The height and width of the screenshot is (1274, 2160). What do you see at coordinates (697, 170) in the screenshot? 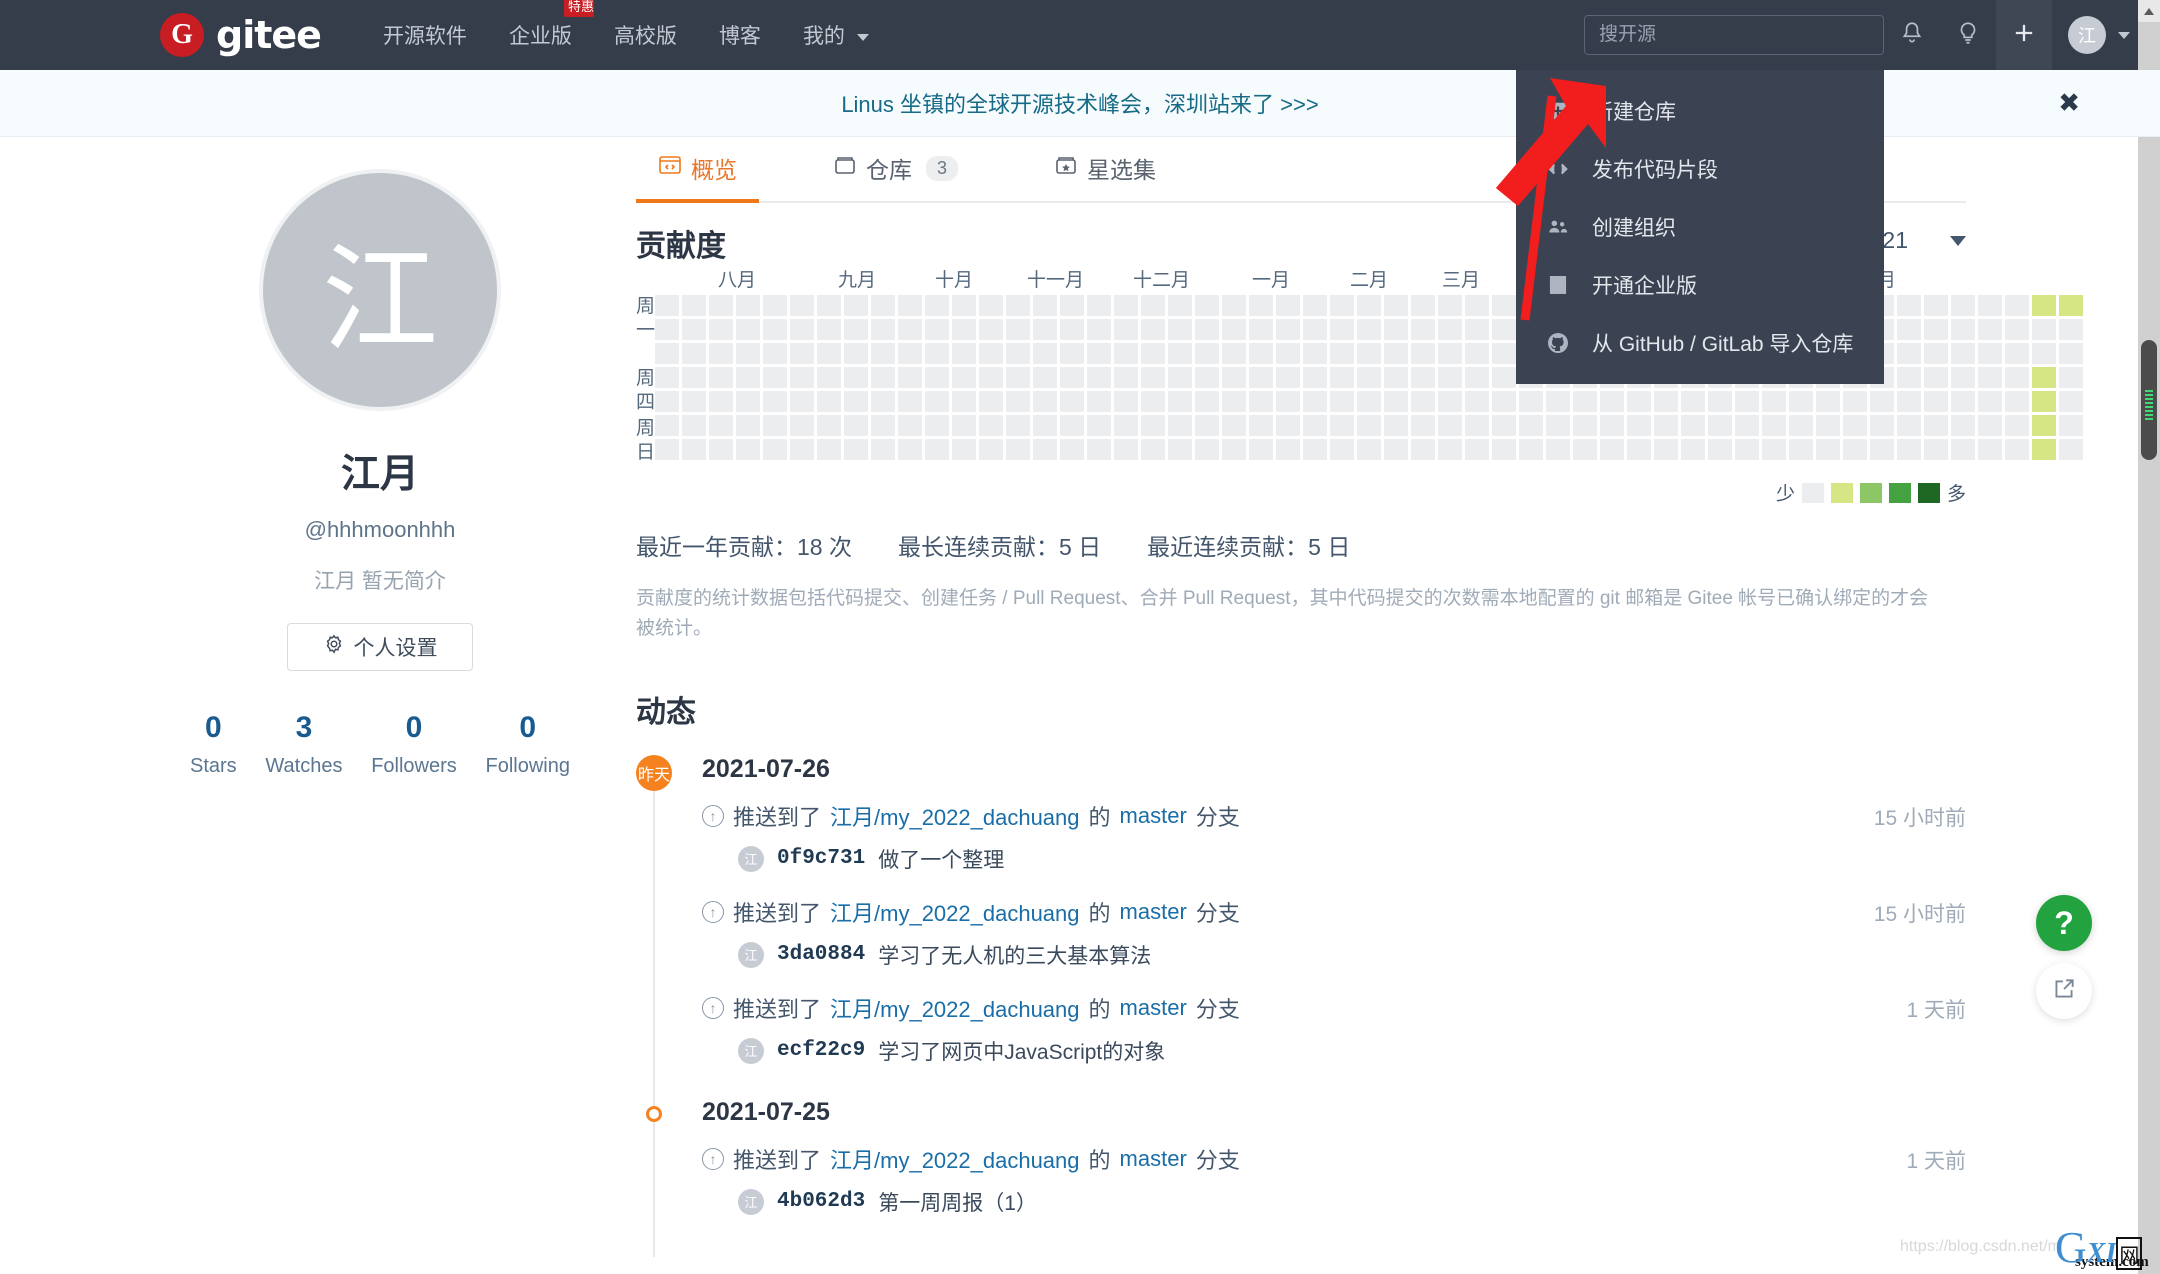
I see `tab-overview: 概览` at bounding box center [697, 170].